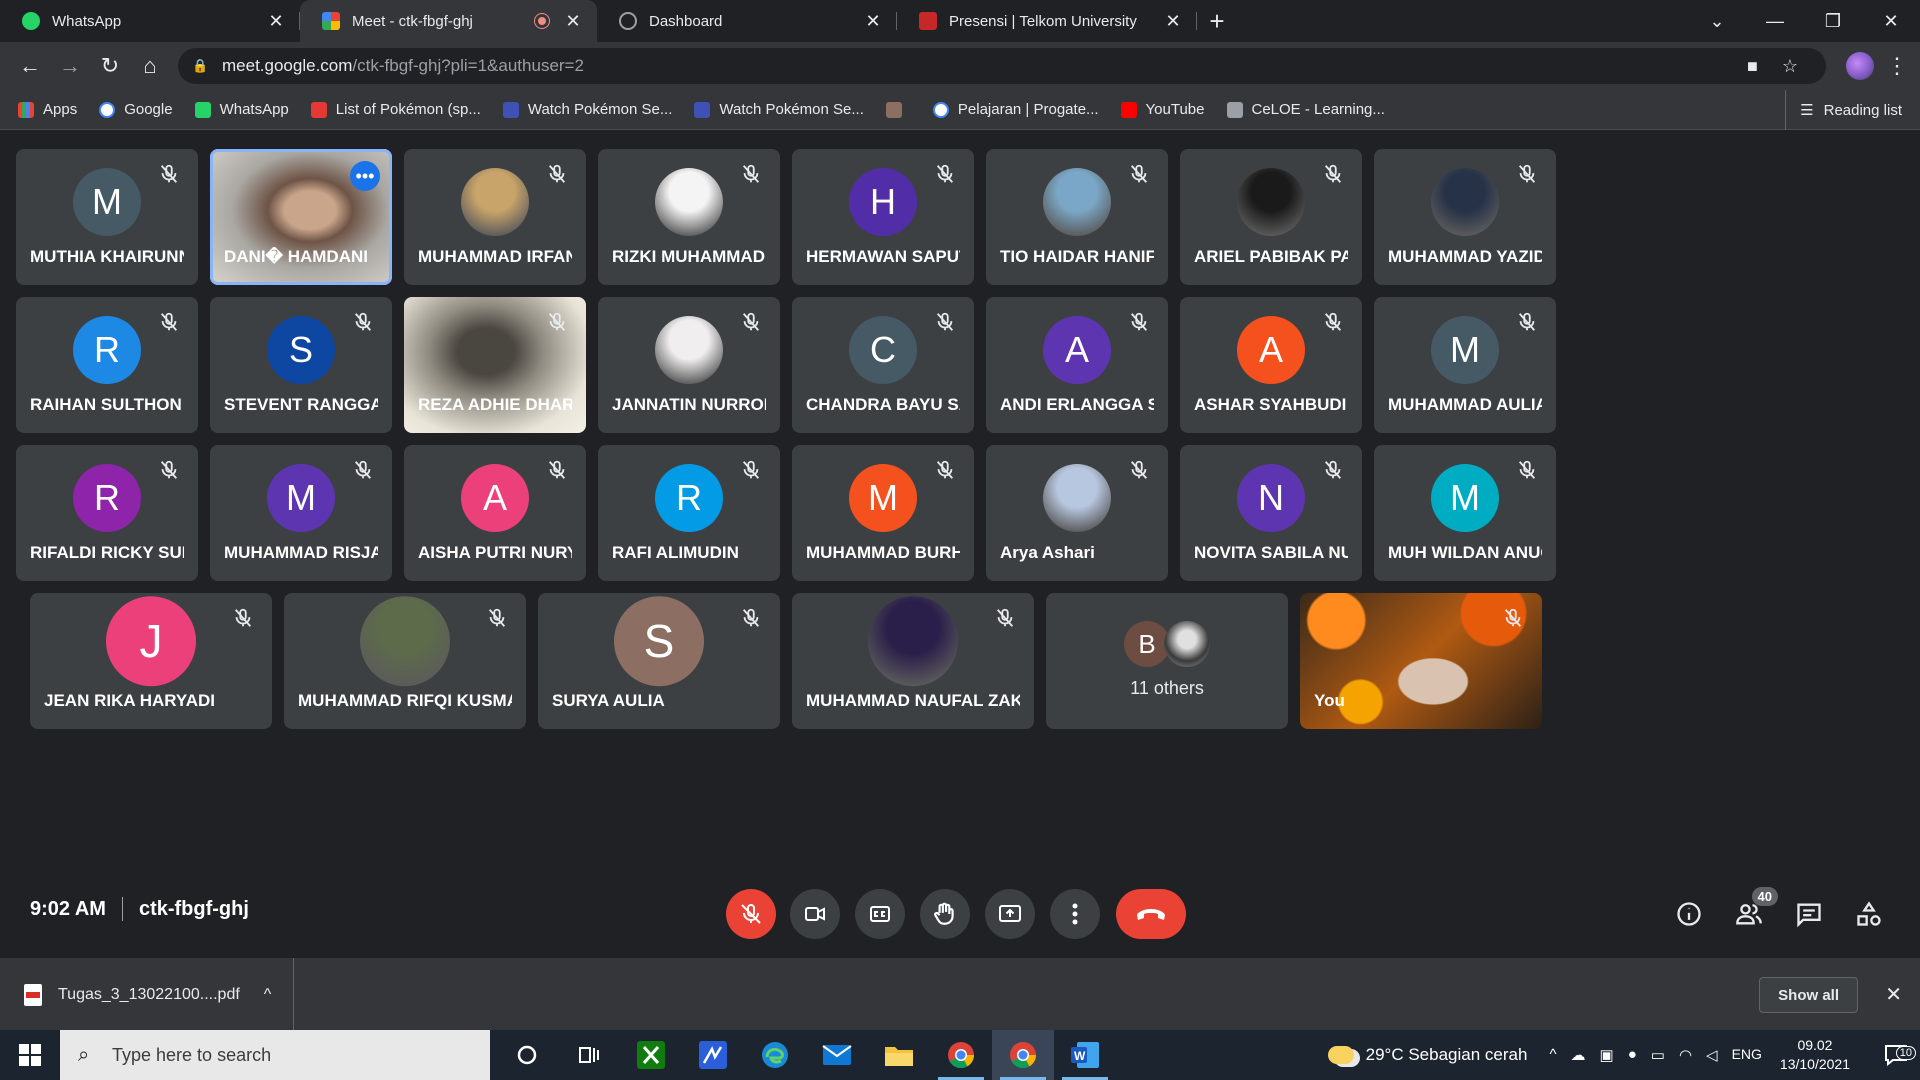 This screenshot has width=1920, height=1080. Describe the element at coordinates (1897, 66) in the screenshot. I see `browser-menu-icon: ⋮` at that location.